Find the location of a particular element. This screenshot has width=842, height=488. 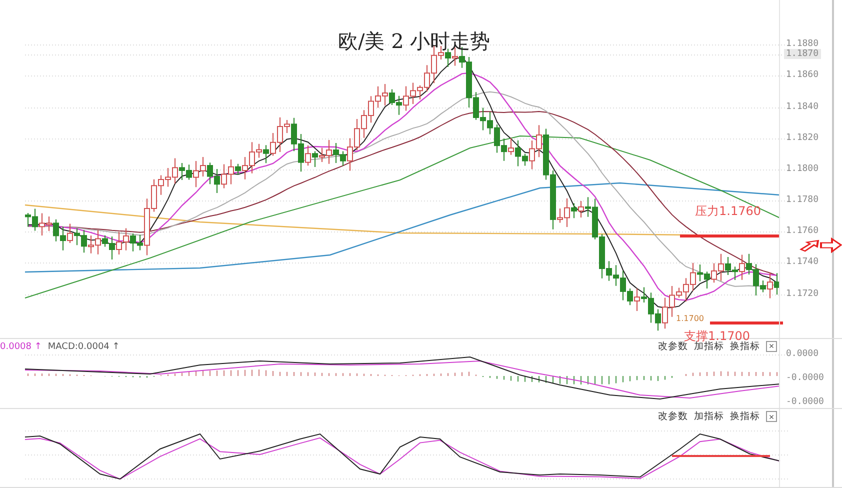

macd-axis-label: 0.0000 is located at coordinates (802, 353).